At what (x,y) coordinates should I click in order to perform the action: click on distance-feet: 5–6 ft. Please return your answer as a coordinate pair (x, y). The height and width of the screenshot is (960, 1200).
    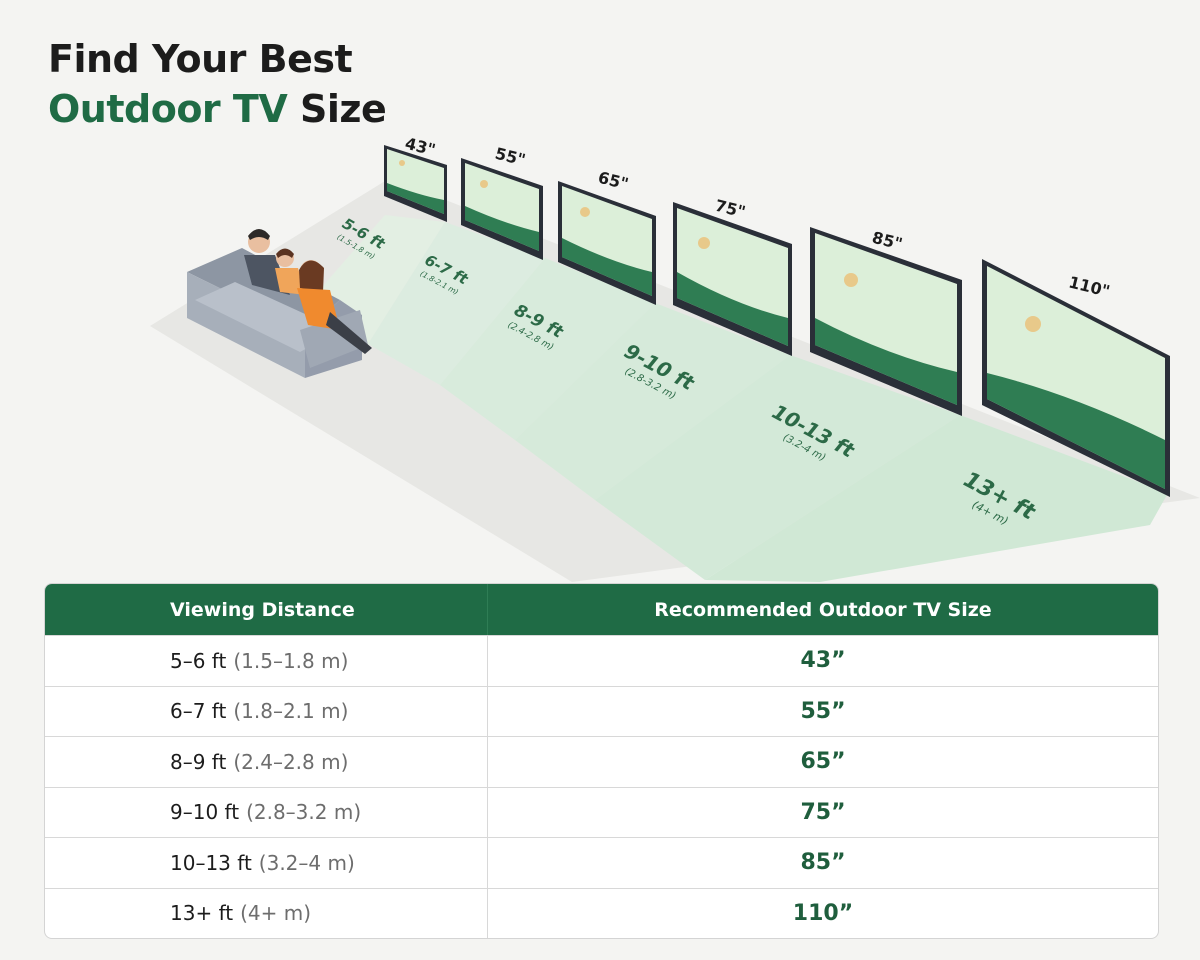
    Looking at the image, I should click on (198, 660).